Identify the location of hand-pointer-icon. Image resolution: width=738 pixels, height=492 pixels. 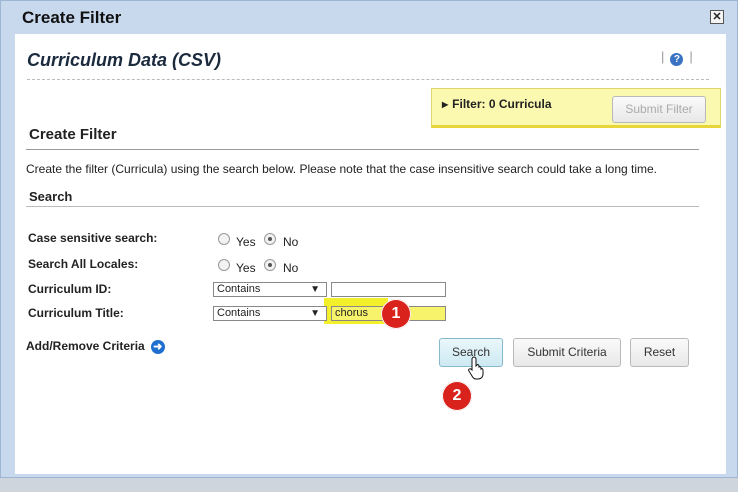
(476, 368).